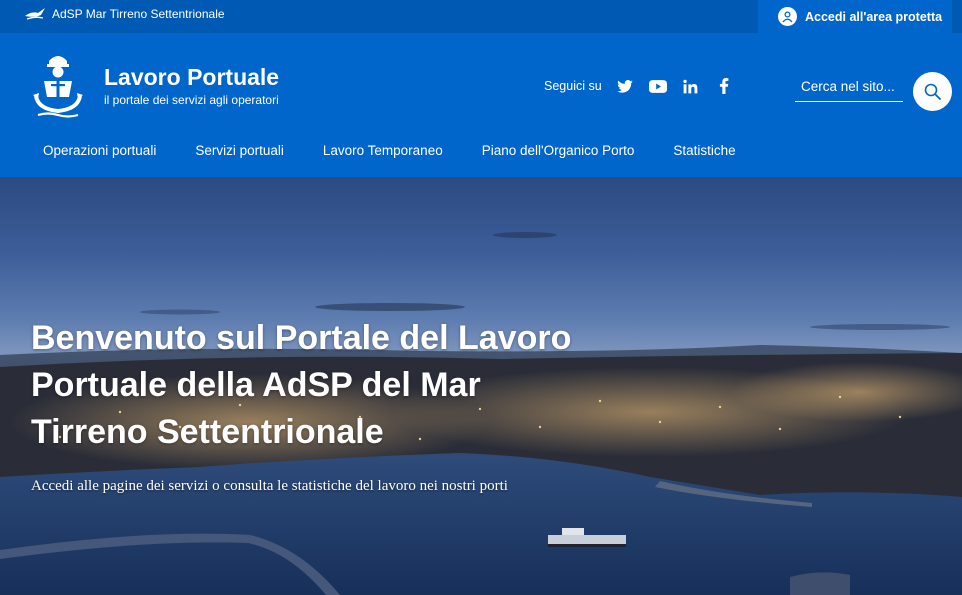 The height and width of the screenshot is (595, 962). What do you see at coordinates (787, 16) in the screenshot?
I see `user-icon` at bounding box center [787, 16].